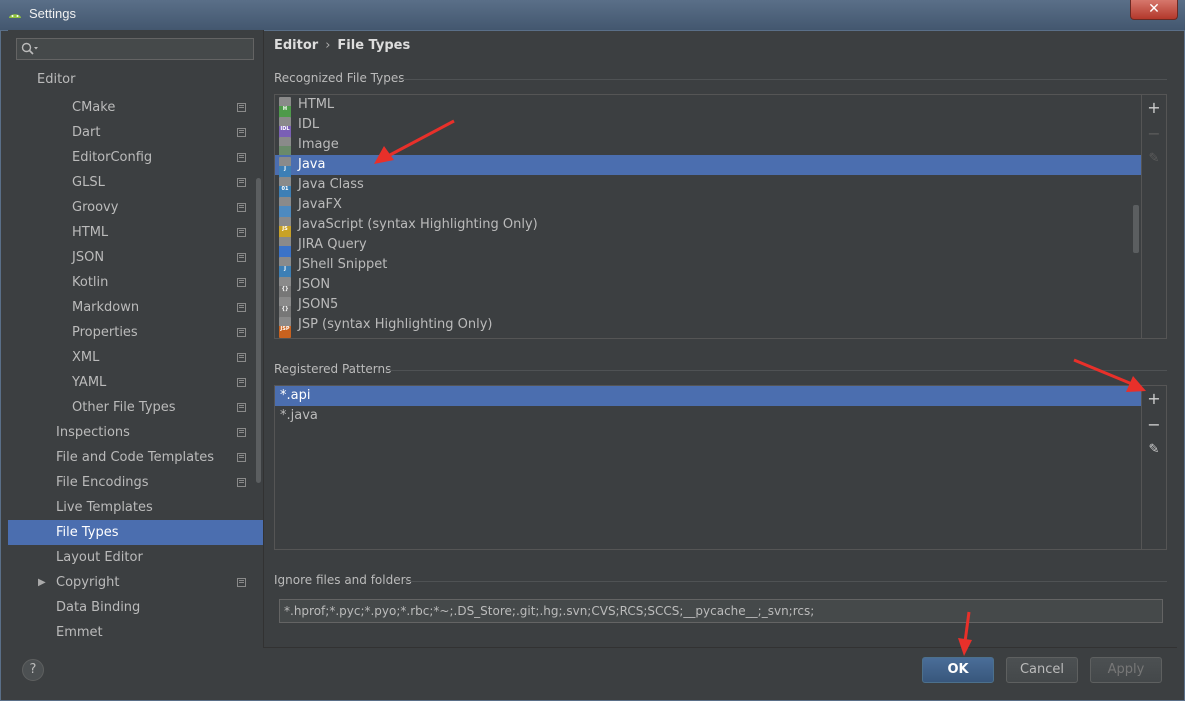 The image size is (1185, 701). What do you see at coordinates (135, 107) in the screenshot?
I see `sidebar-item-cmake: CMake` at bounding box center [135, 107].